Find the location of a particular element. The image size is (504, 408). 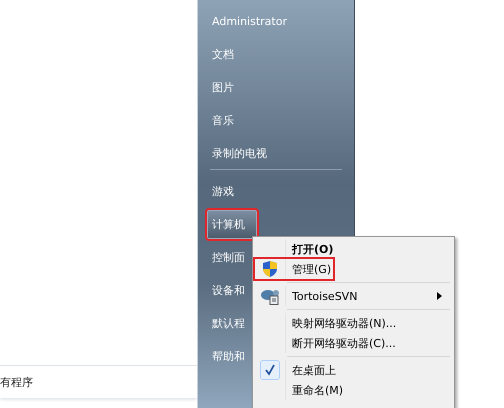

start-menu-item: 计算机 is located at coordinates (232, 224).